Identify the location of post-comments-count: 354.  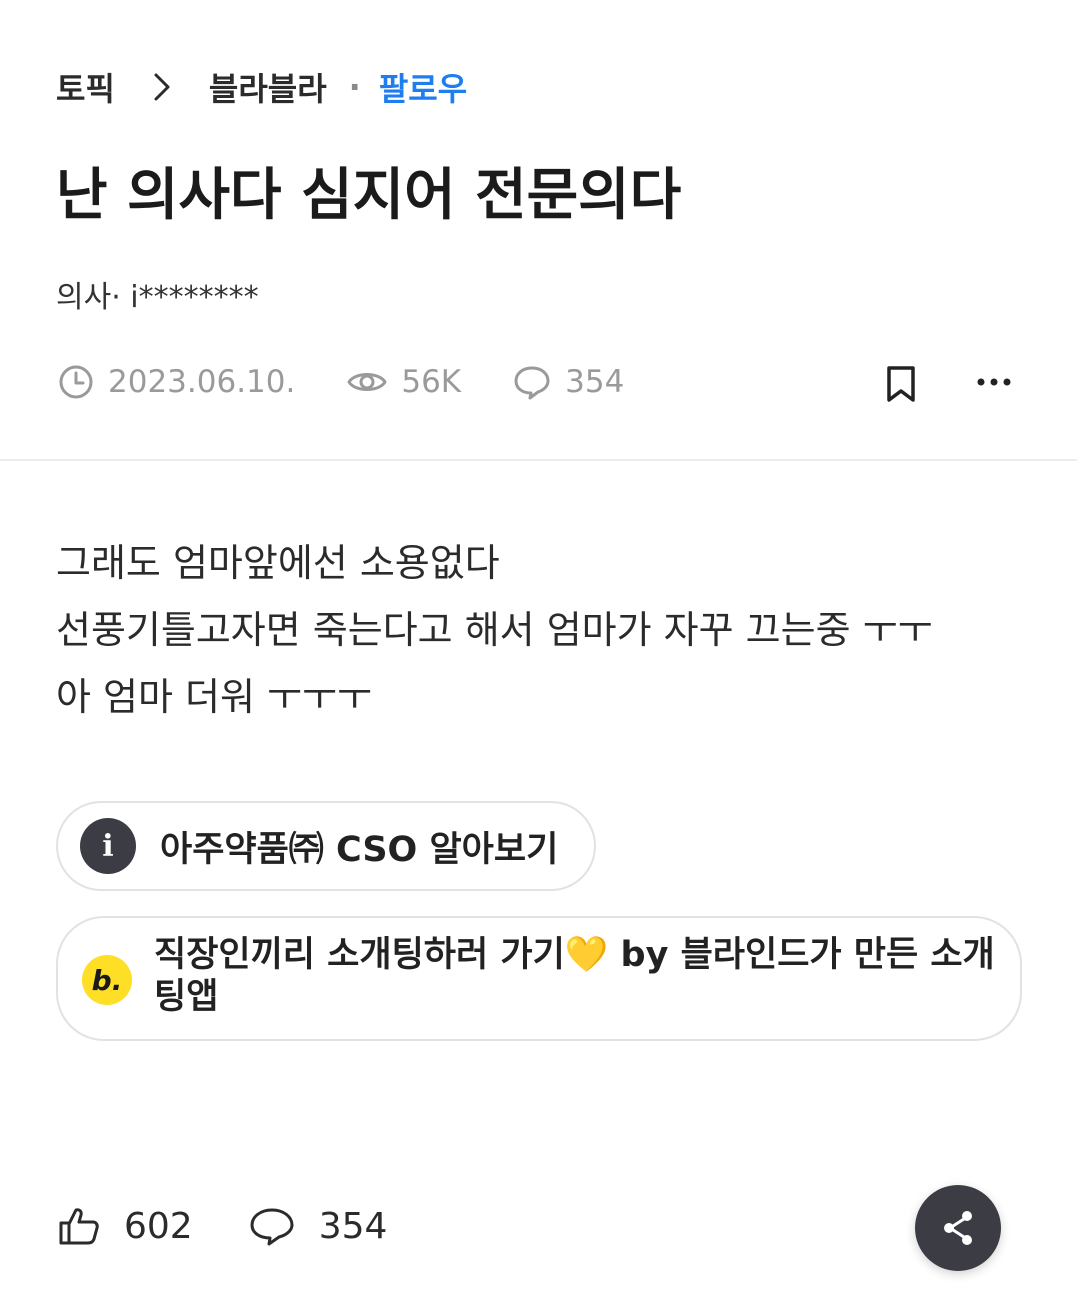
(568, 382).